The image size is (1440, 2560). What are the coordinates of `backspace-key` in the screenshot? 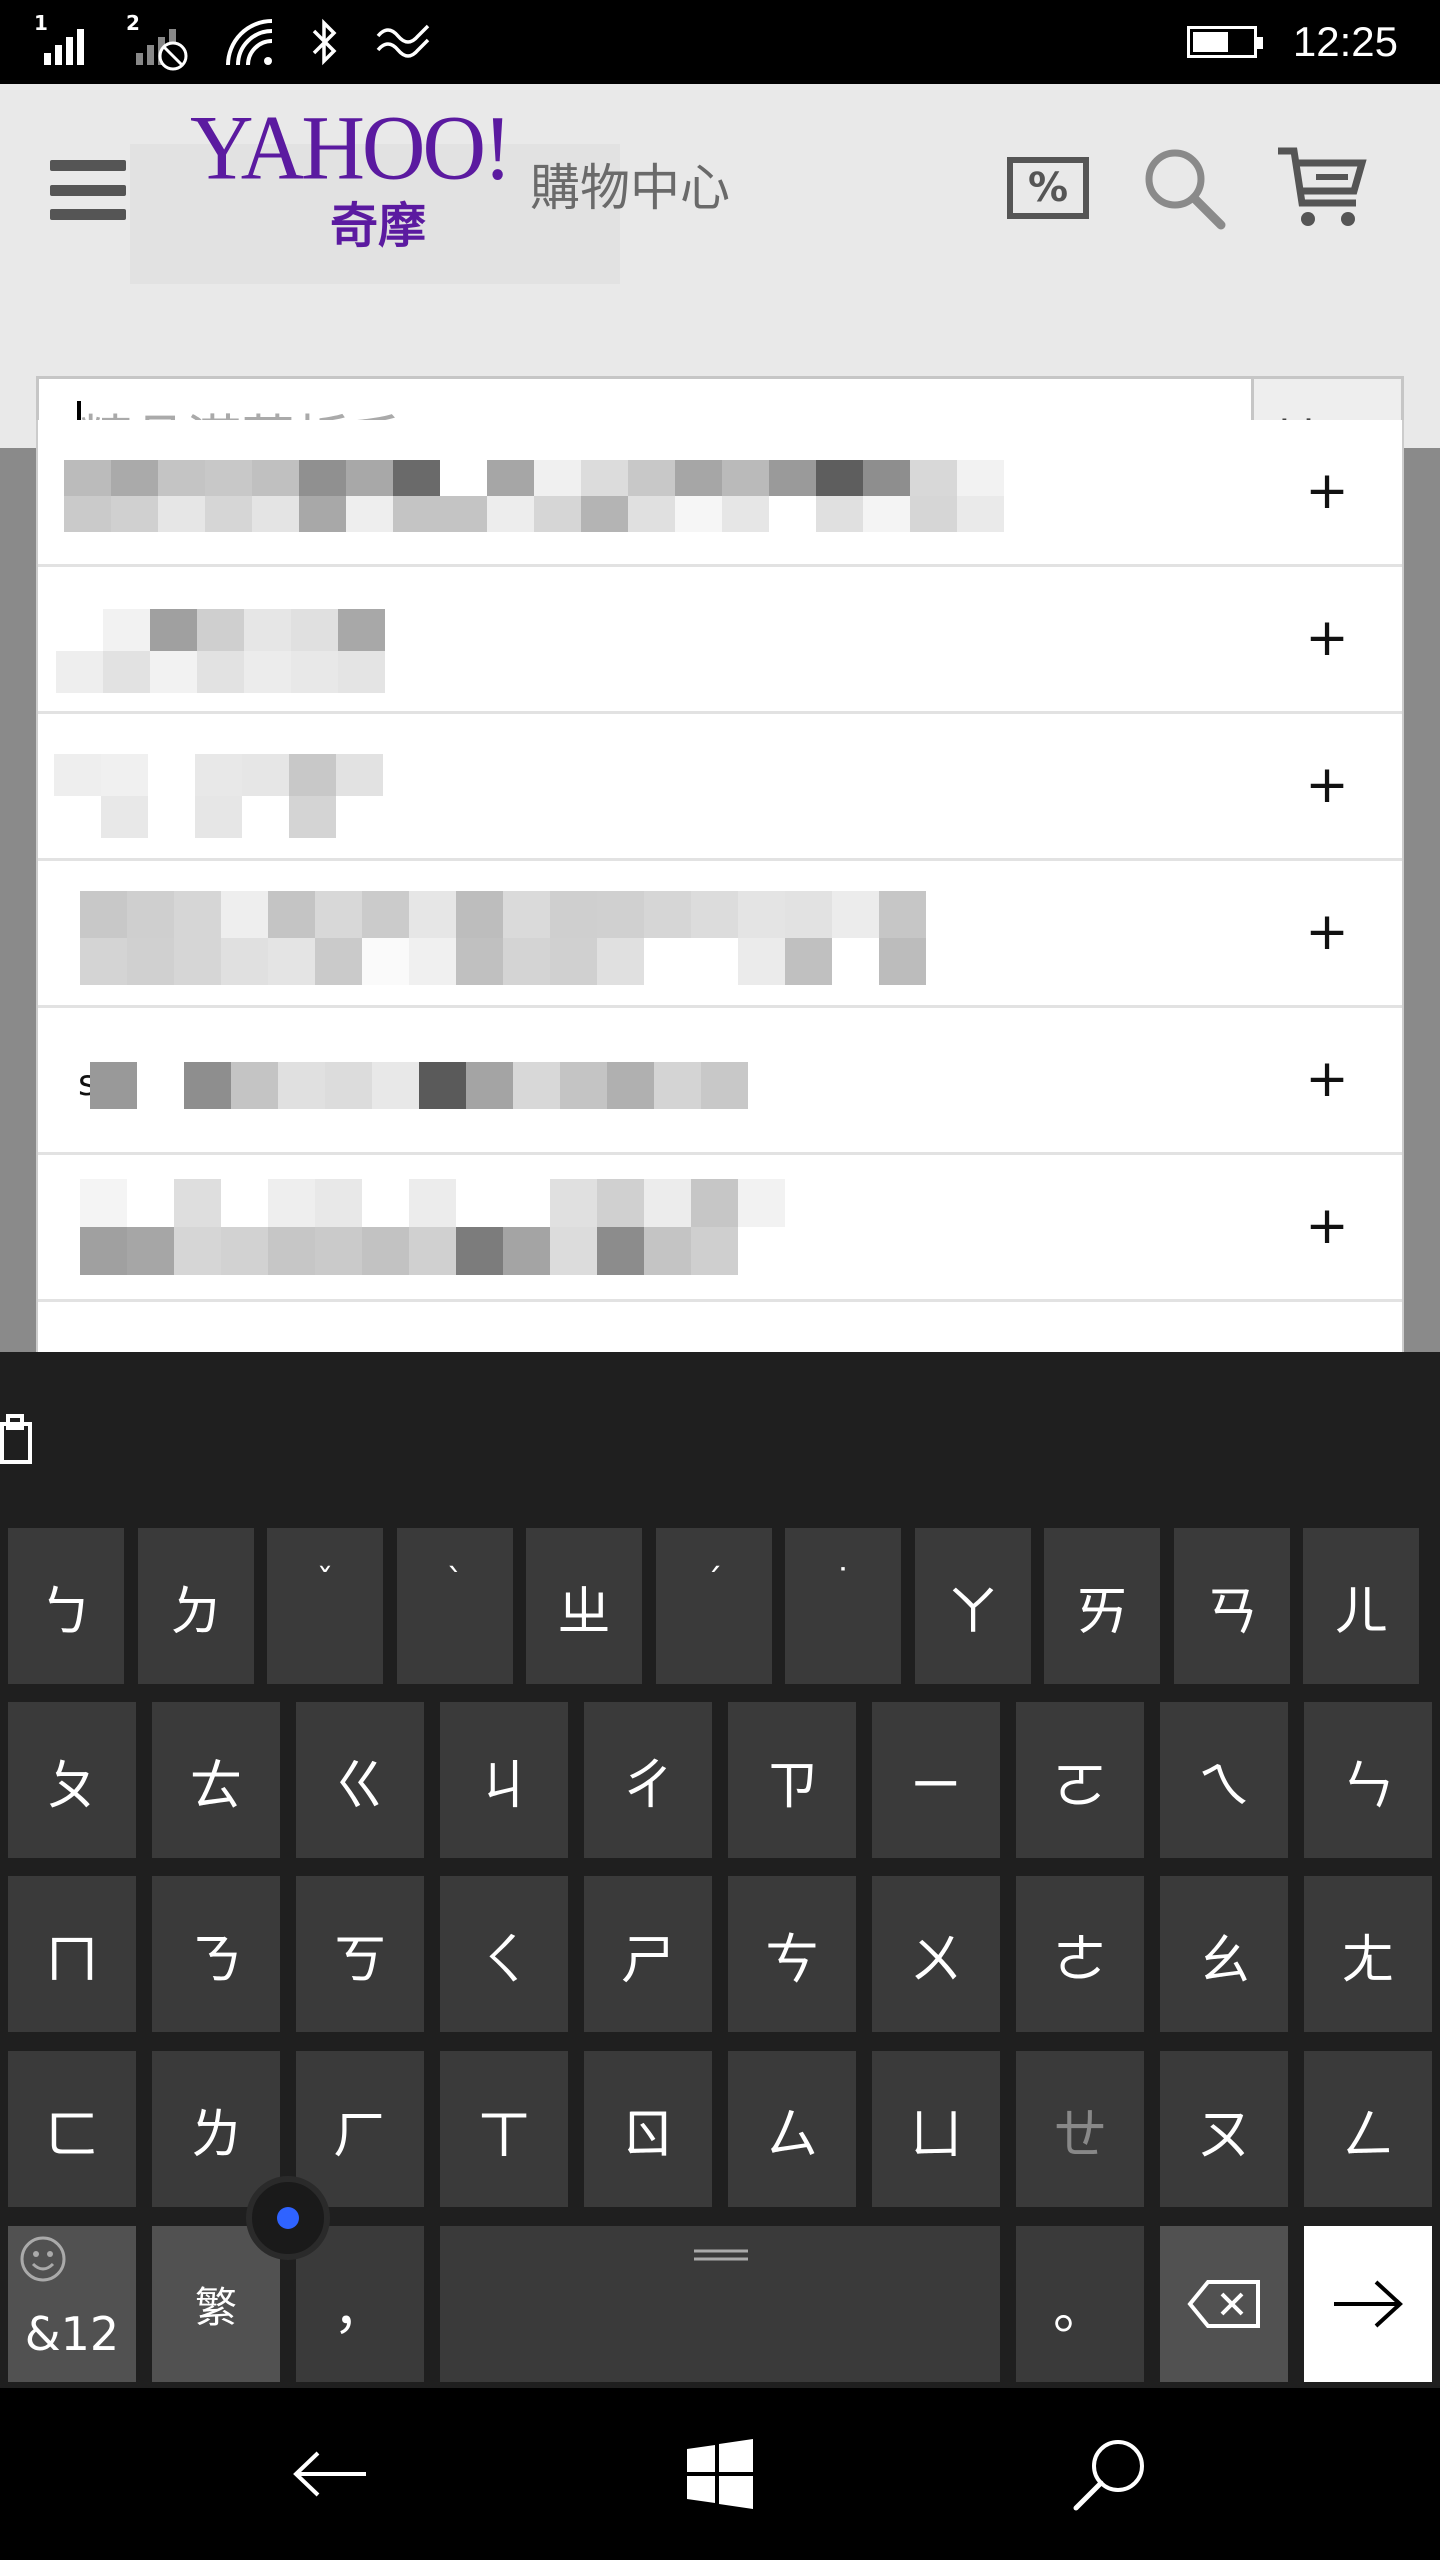 It's located at (1224, 2304).